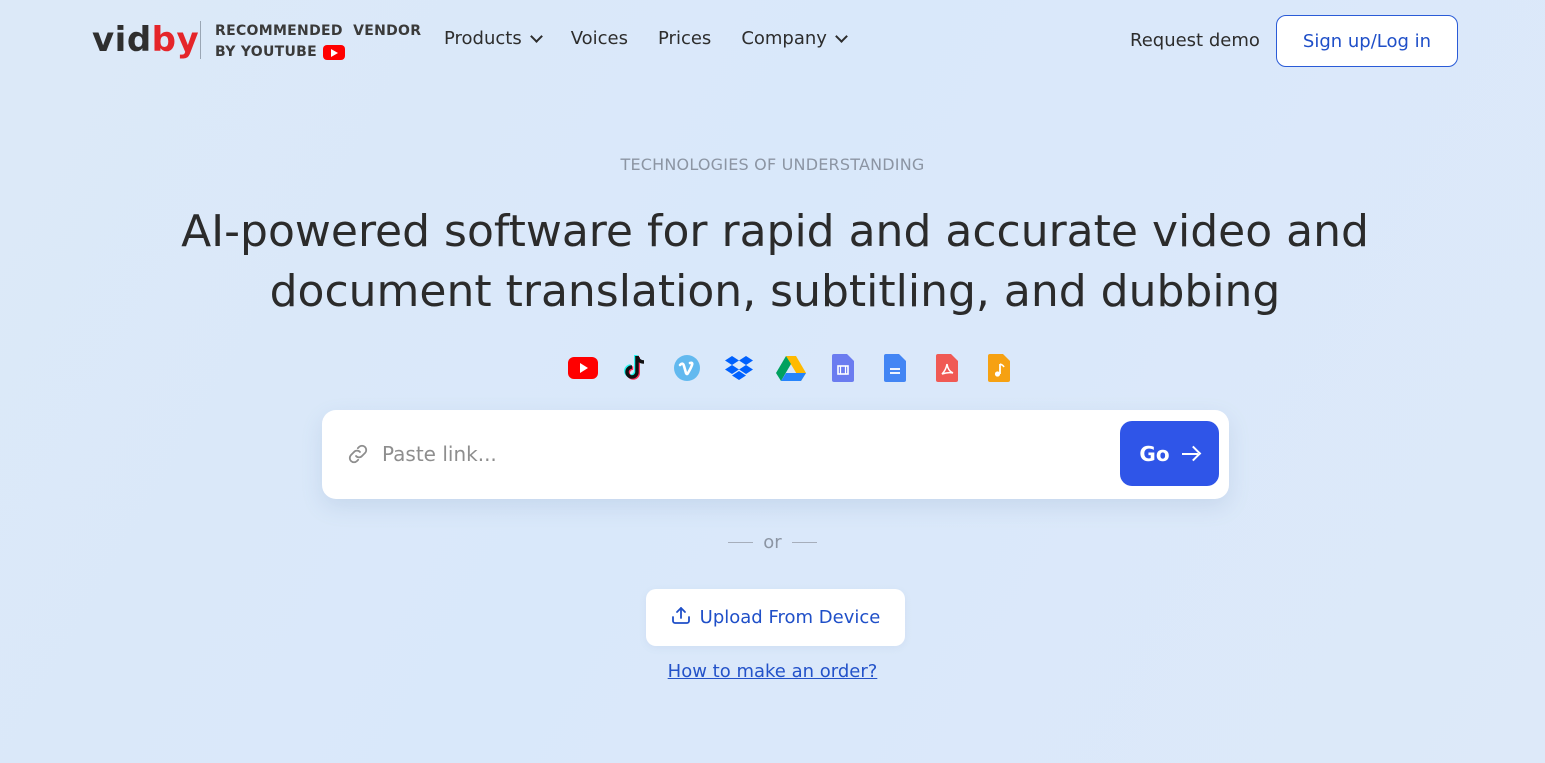 Image resolution: width=1545 pixels, height=763 pixels. Describe the element at coordinates (1169, 453) in the screenshot. I see `go-button: Go` at that location.